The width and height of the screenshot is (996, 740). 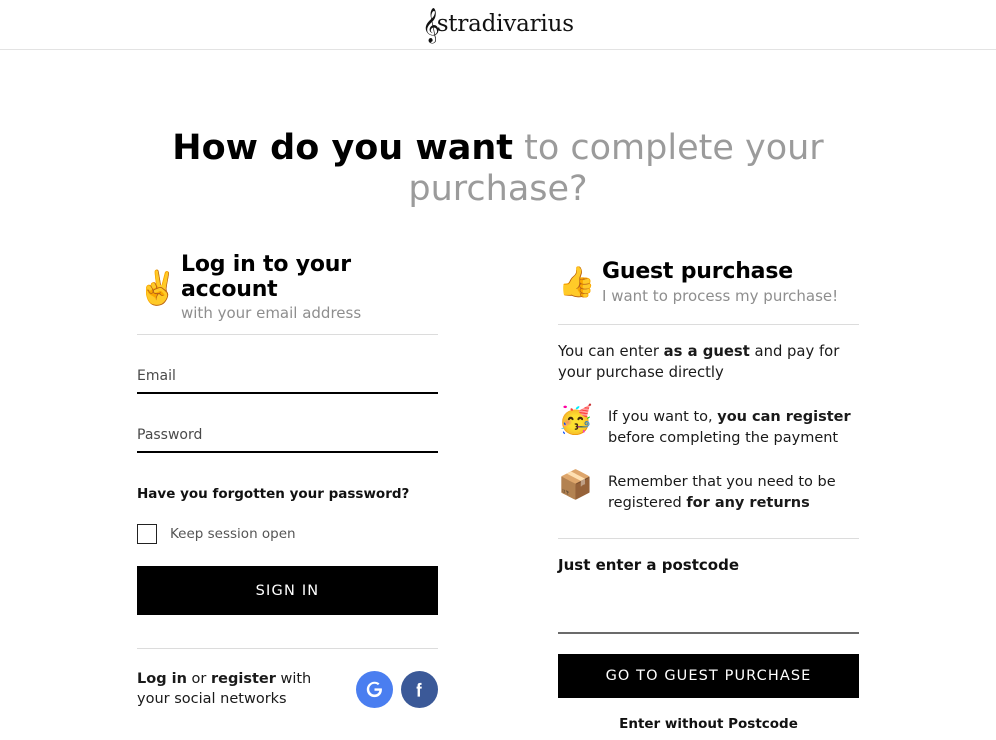 I want to click on register-text-bold: you can register, so click(x=784, y=417).